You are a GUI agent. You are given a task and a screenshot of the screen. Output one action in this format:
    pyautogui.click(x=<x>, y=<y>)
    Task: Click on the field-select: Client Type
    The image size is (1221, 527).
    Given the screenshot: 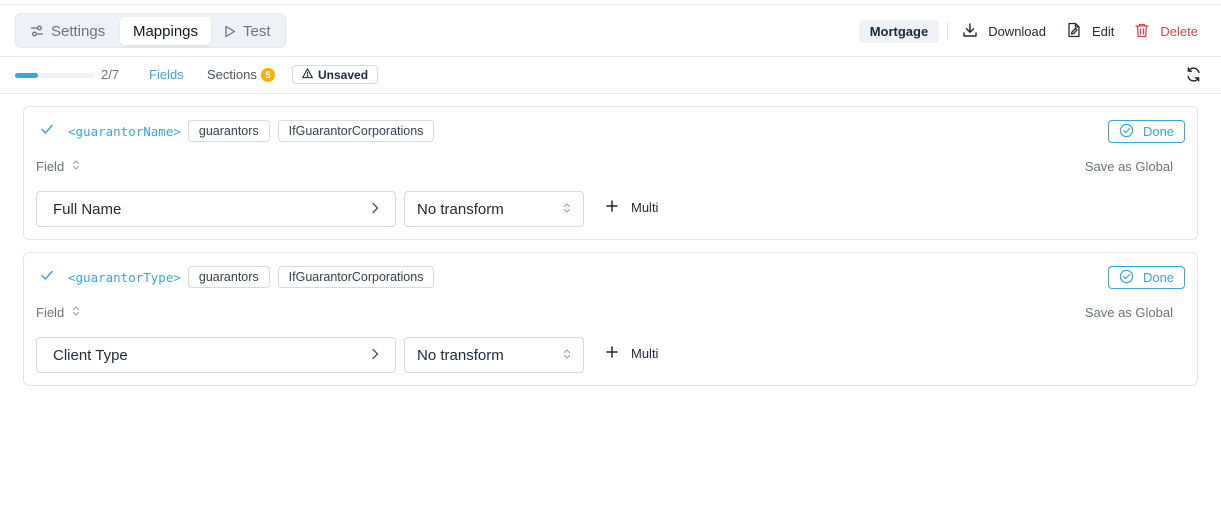 What is the action you would take?
    pyautogui.click(x=216, y=355)
    